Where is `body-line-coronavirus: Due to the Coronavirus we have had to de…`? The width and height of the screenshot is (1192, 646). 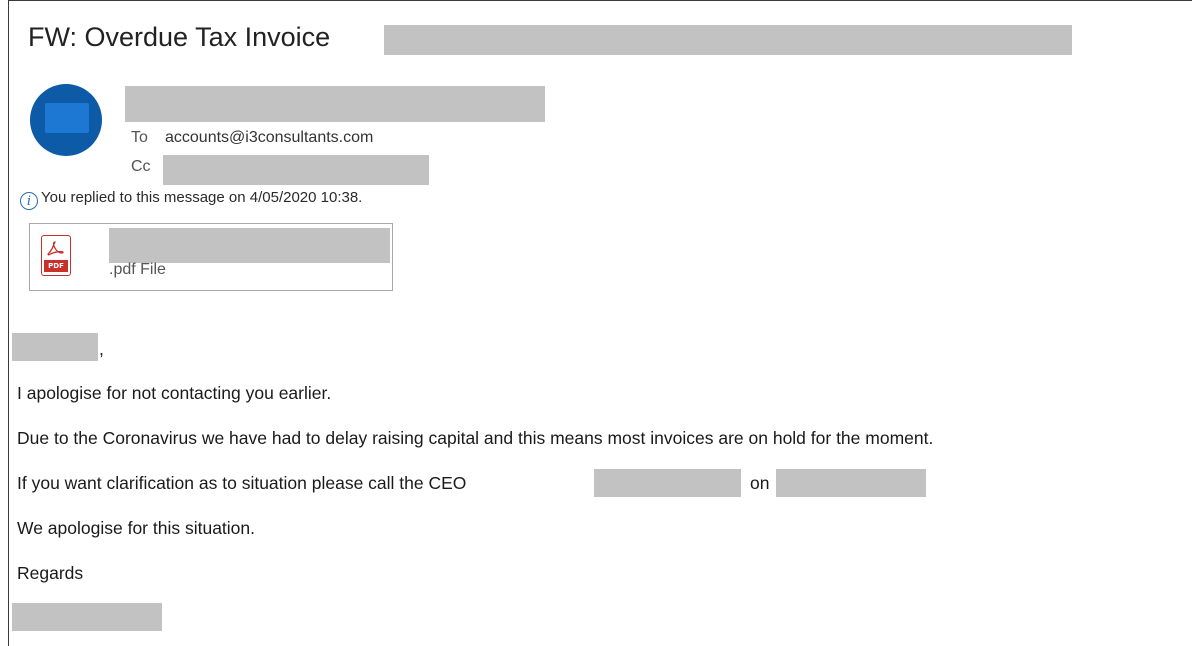
body-line-coronavirus: Due to the Coronavirus we have had to de… is located at coordinates (475, 438).